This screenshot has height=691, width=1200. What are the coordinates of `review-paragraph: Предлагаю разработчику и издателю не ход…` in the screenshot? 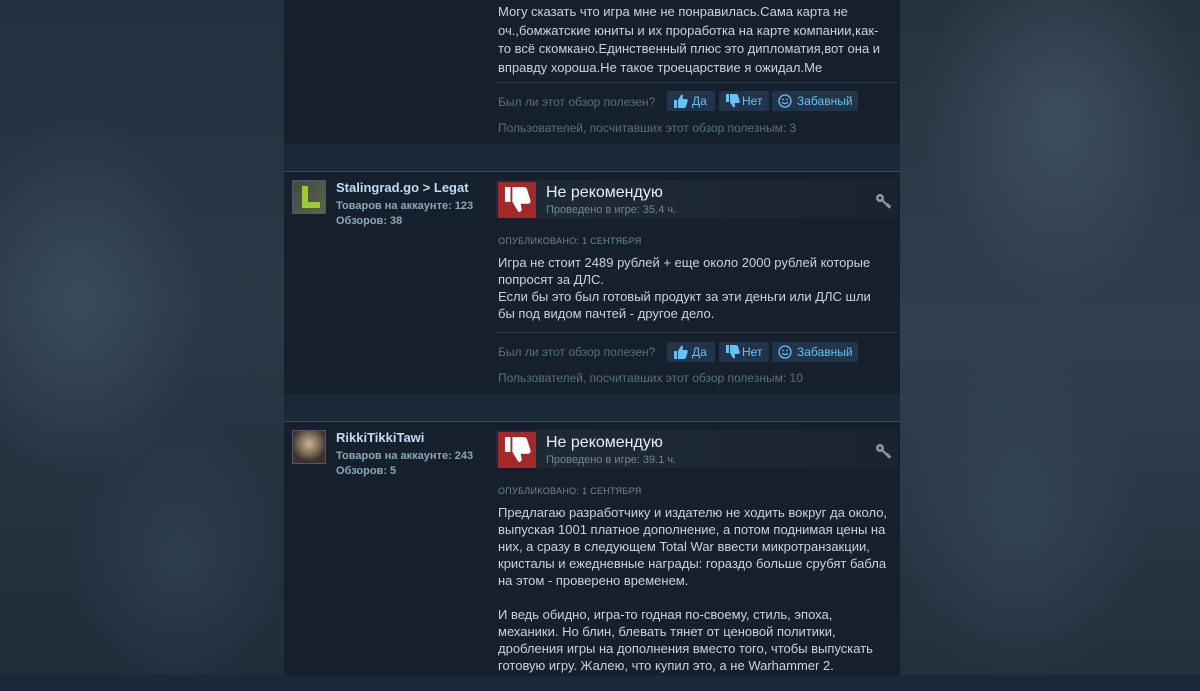 It's located at (693, 546).